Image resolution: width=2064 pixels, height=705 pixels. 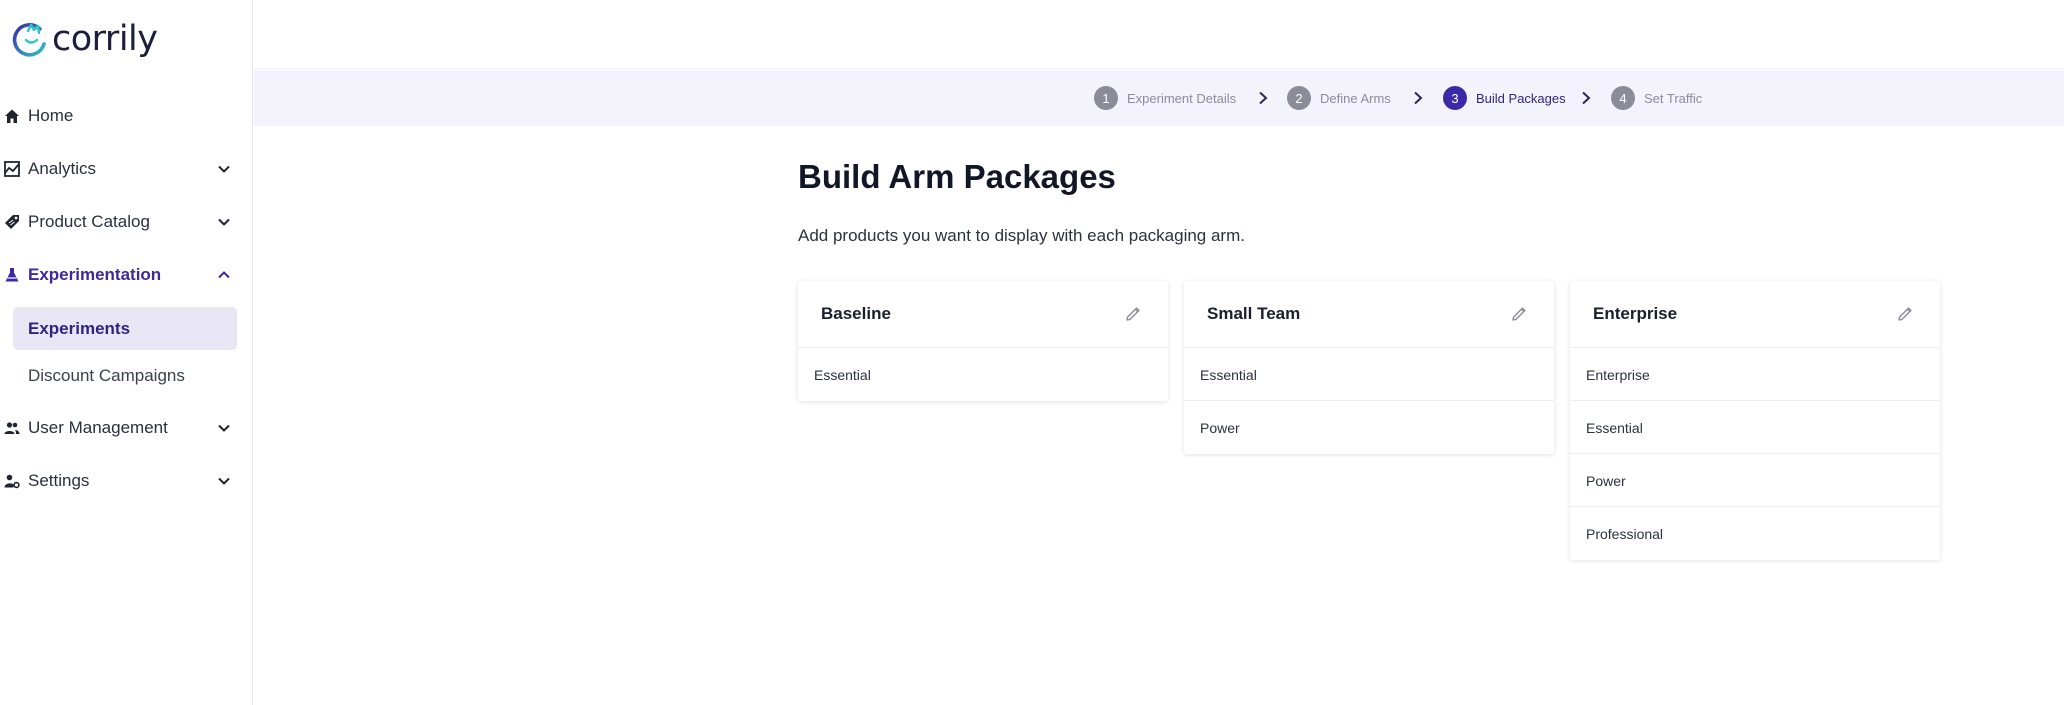 What do you see at coordinates (1625, 534) in the screenshot?
I see `product-name: Professional` at bounding box center [1625, 534].